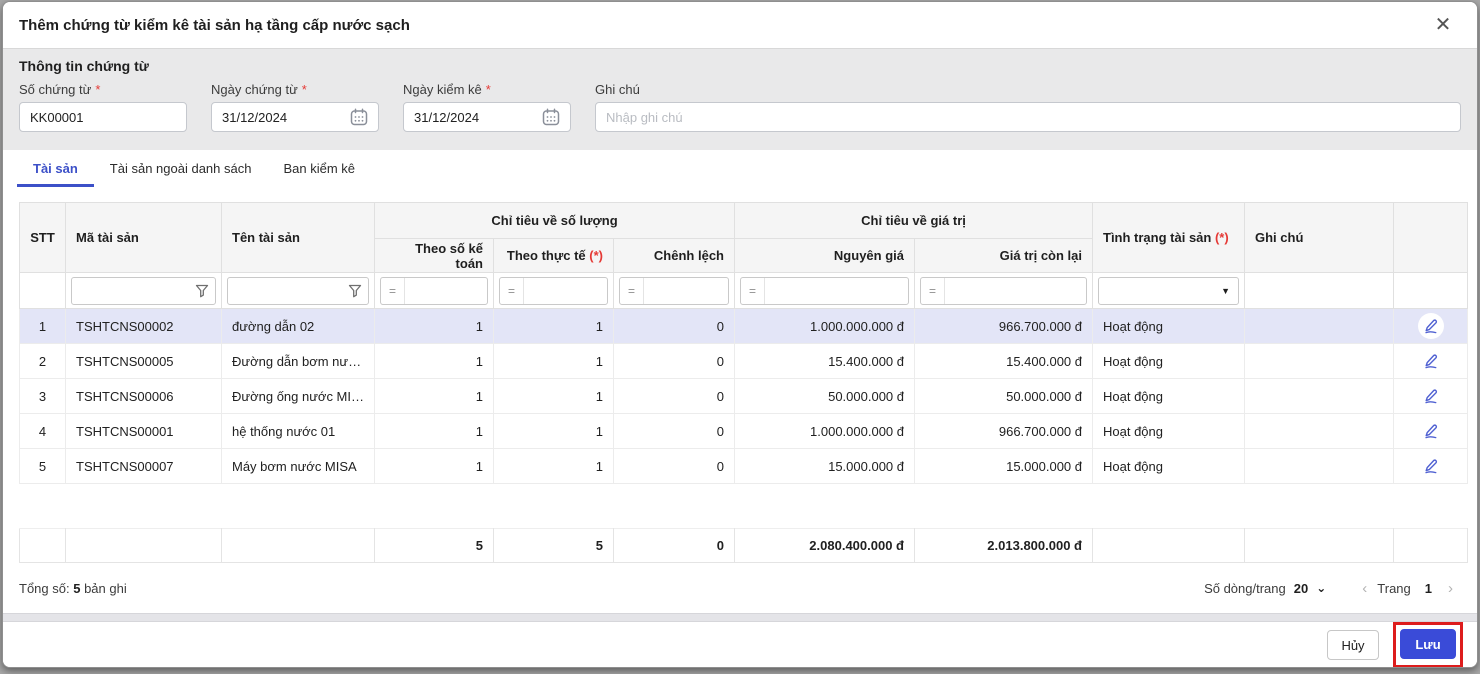 The height and width of the screenshot is (674, 1480). I want to click on cell-asset-name: đường dẫn 02, so click(298, 326).